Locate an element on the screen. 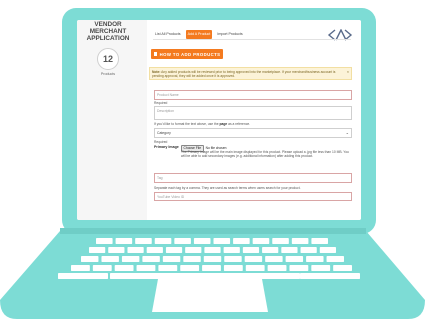 Image resolution: width=425 pixels, height=321 pixels. product-count-label: Products is located at coordinates (108, 74).